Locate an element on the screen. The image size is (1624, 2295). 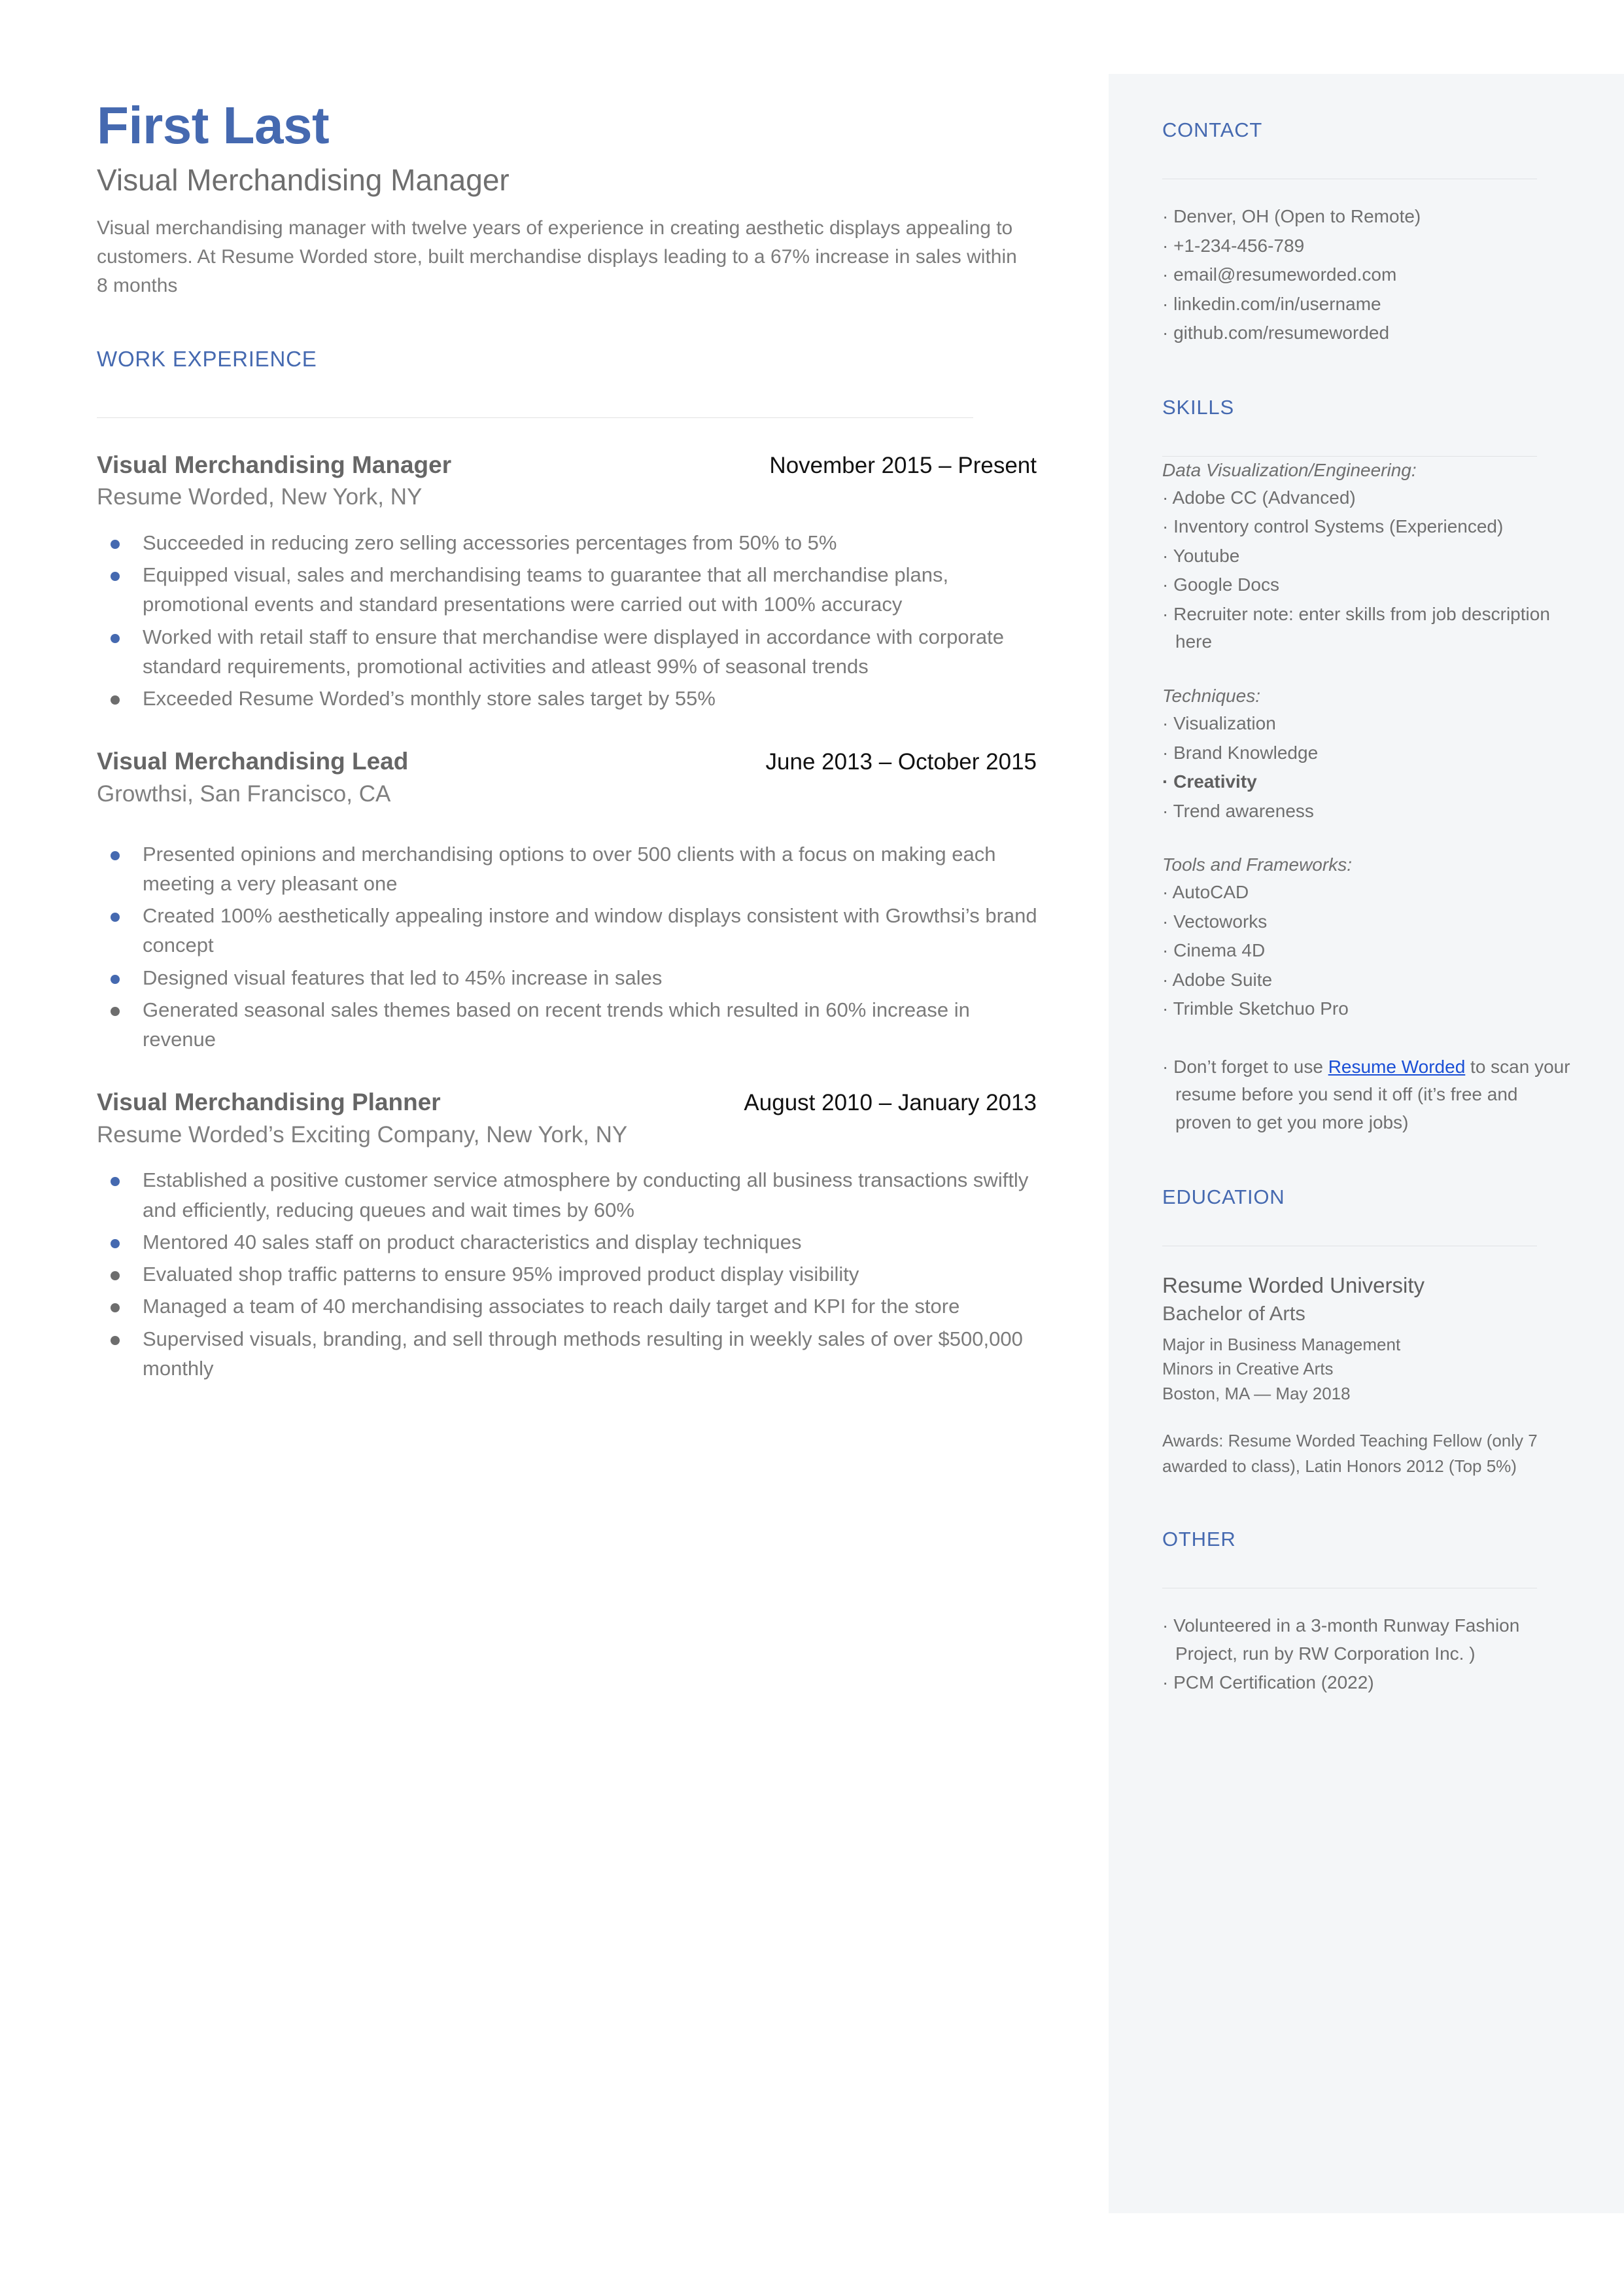
skill-item: · Brand Knowledge is located at coordinates (1240, 752).